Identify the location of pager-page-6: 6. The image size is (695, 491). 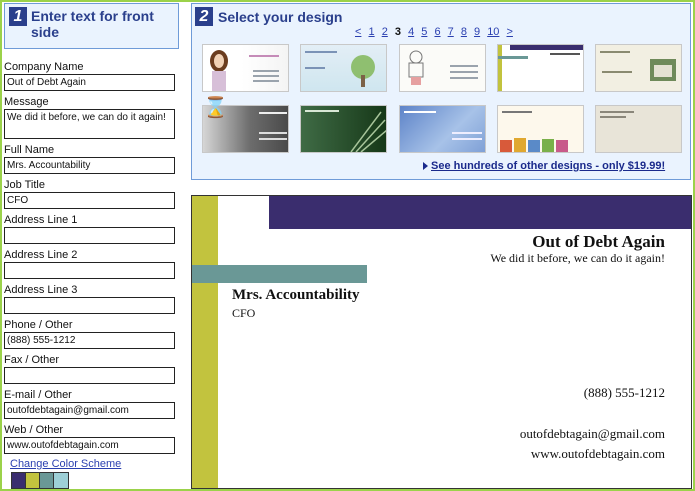
(437, 32).